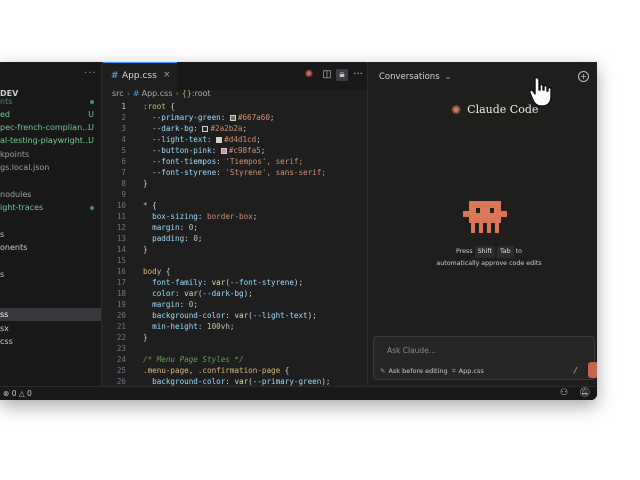  Describe the element at coordinates (157, 93) in the screenshot. I see `breadcrumb-file: App.css` at that location.